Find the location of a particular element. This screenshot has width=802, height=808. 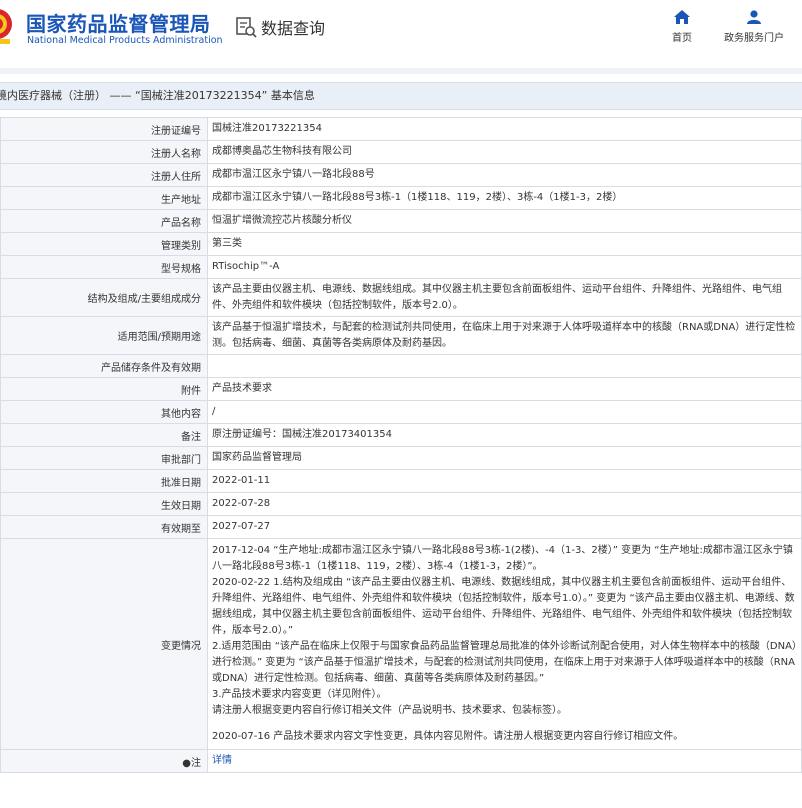

row-value: 产品技术要求 is located at coordinates (504, 389).